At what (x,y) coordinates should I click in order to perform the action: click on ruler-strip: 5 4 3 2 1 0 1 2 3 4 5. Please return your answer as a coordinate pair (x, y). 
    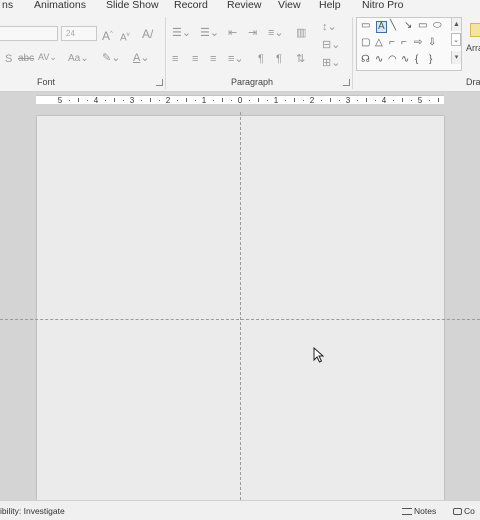
    Looking at the image, I should click on (240, 100).